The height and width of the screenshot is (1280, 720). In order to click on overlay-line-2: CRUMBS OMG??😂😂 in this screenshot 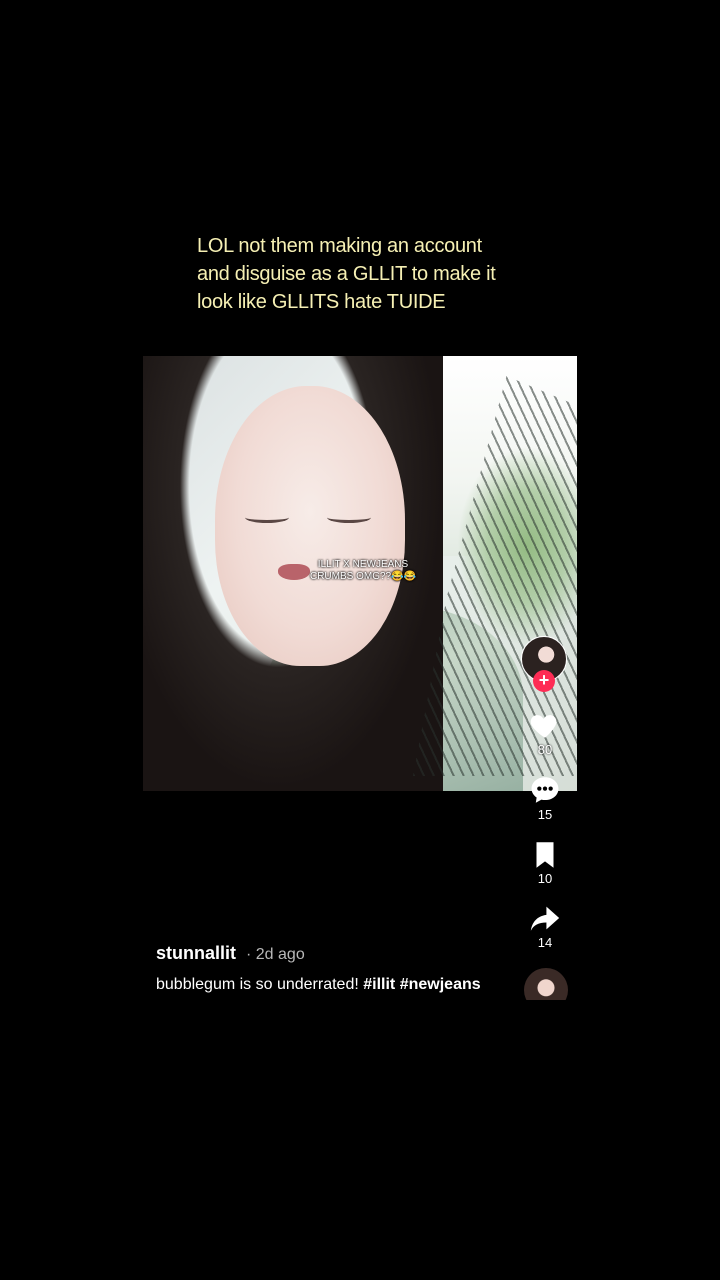, I will do `click(363, 576)`.